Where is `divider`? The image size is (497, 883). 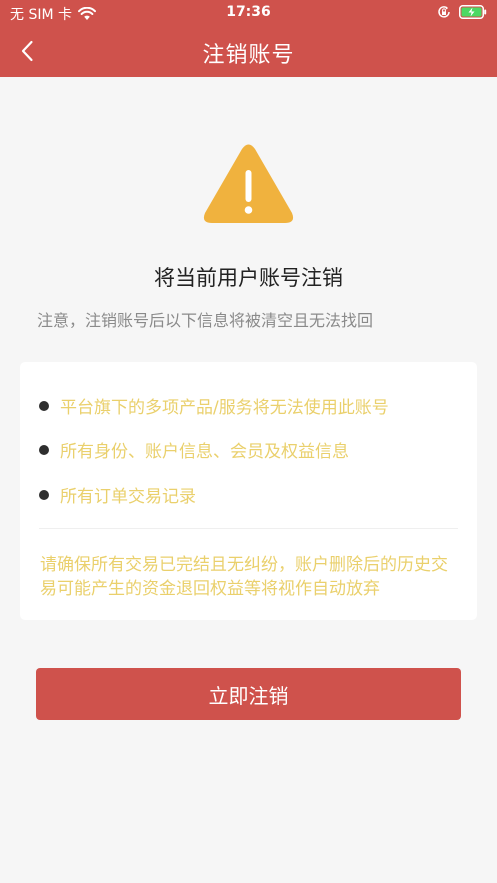 divider is located at coordinates (248, 528).